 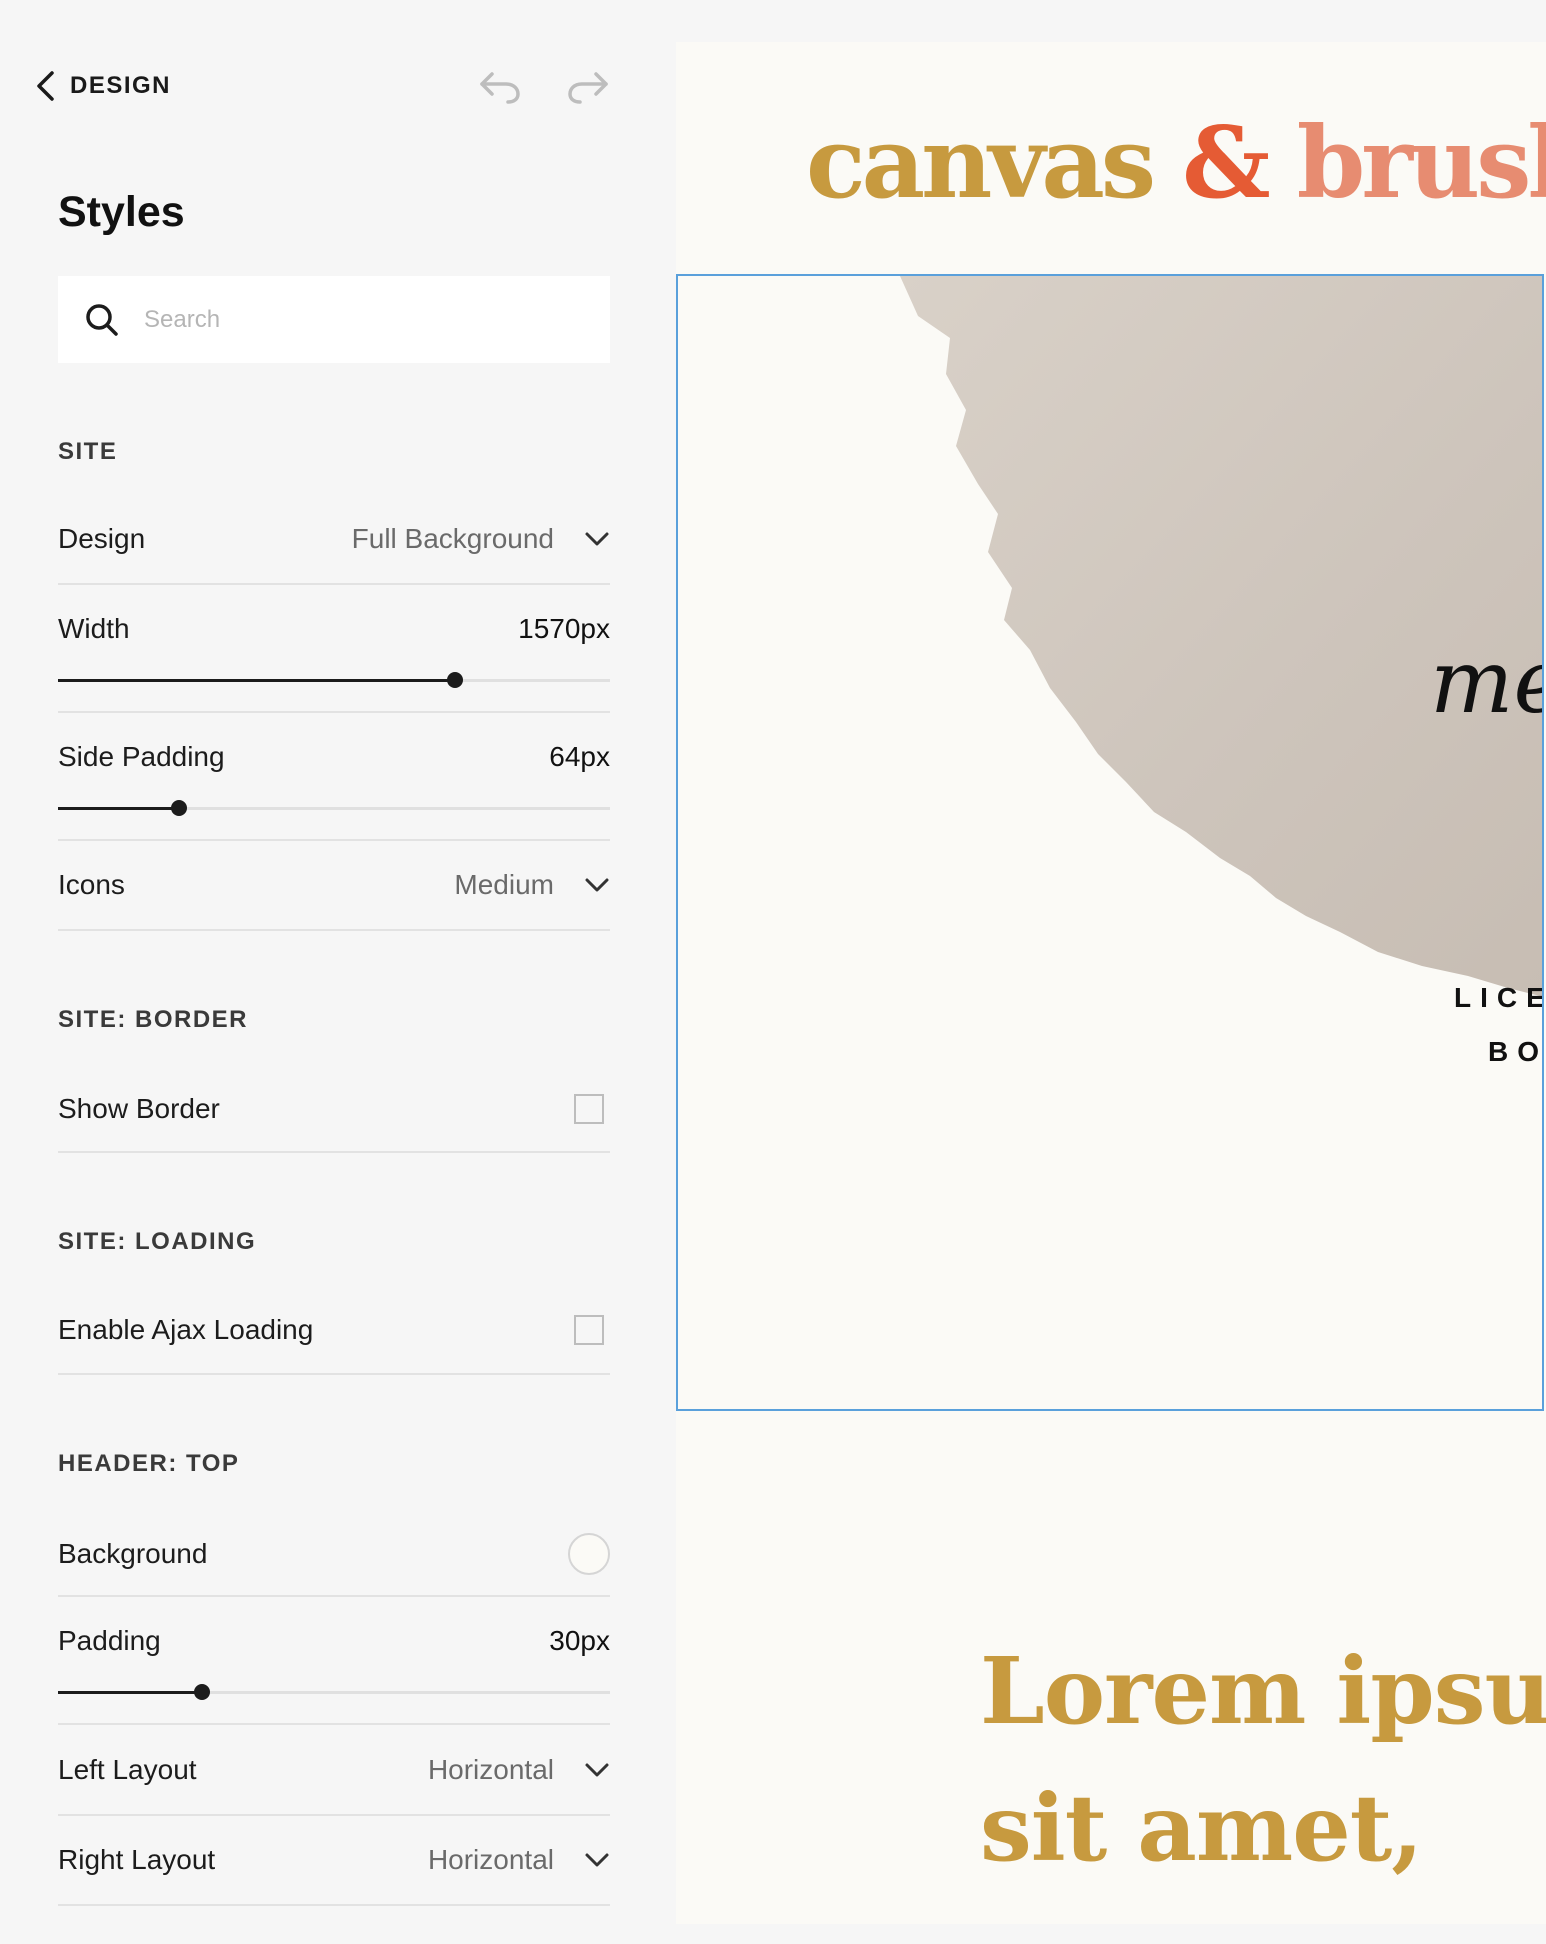 I want to click on icons-value: Medium, so click(x=504, y=884).